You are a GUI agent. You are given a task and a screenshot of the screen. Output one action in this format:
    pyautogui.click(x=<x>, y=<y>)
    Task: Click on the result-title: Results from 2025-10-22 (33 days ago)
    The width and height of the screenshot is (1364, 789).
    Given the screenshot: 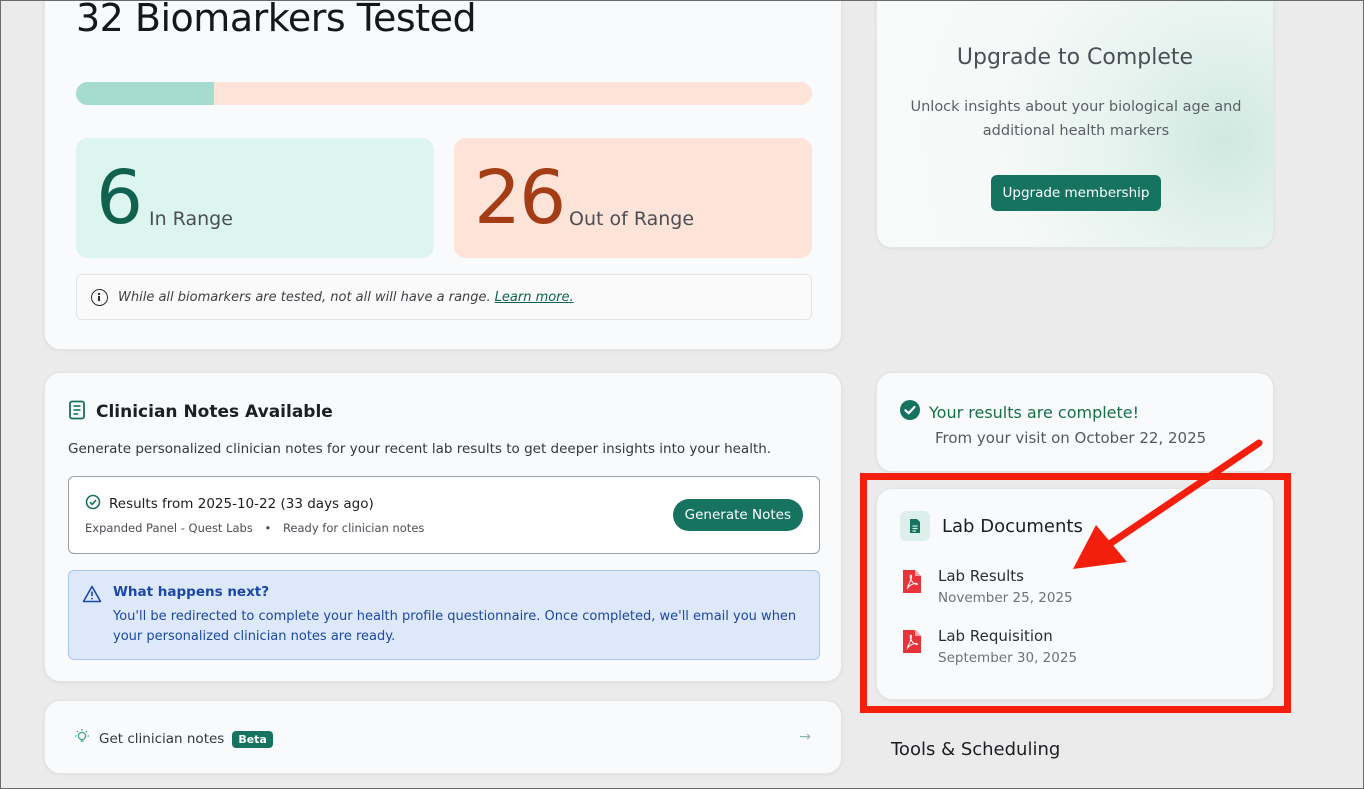 What is the action you would take?
    pyautogui.click(x=241, y=504)
    